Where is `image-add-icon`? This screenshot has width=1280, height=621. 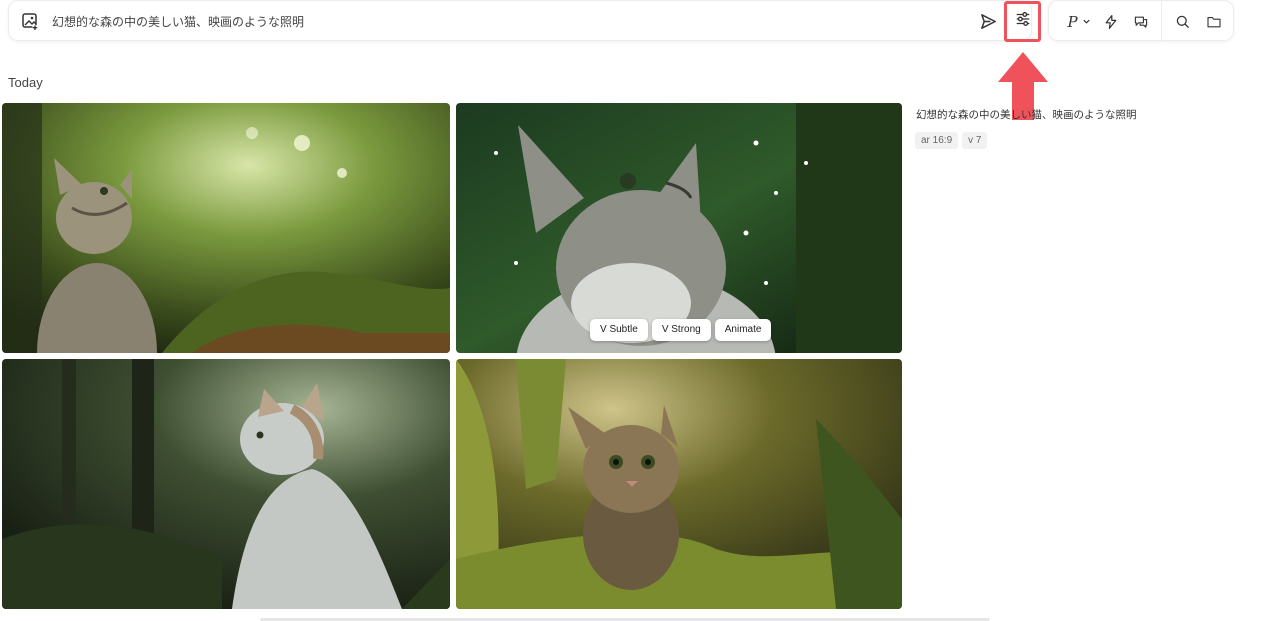 image-add-icon is located at coordinates (30, 21).